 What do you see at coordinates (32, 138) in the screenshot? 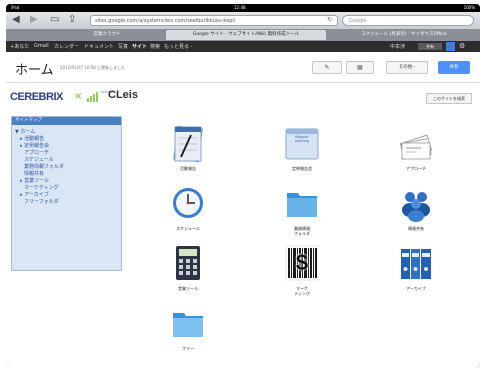
I see `sidebar-item-activity: ▸ 活動報告` at bounding box center [32, 138].